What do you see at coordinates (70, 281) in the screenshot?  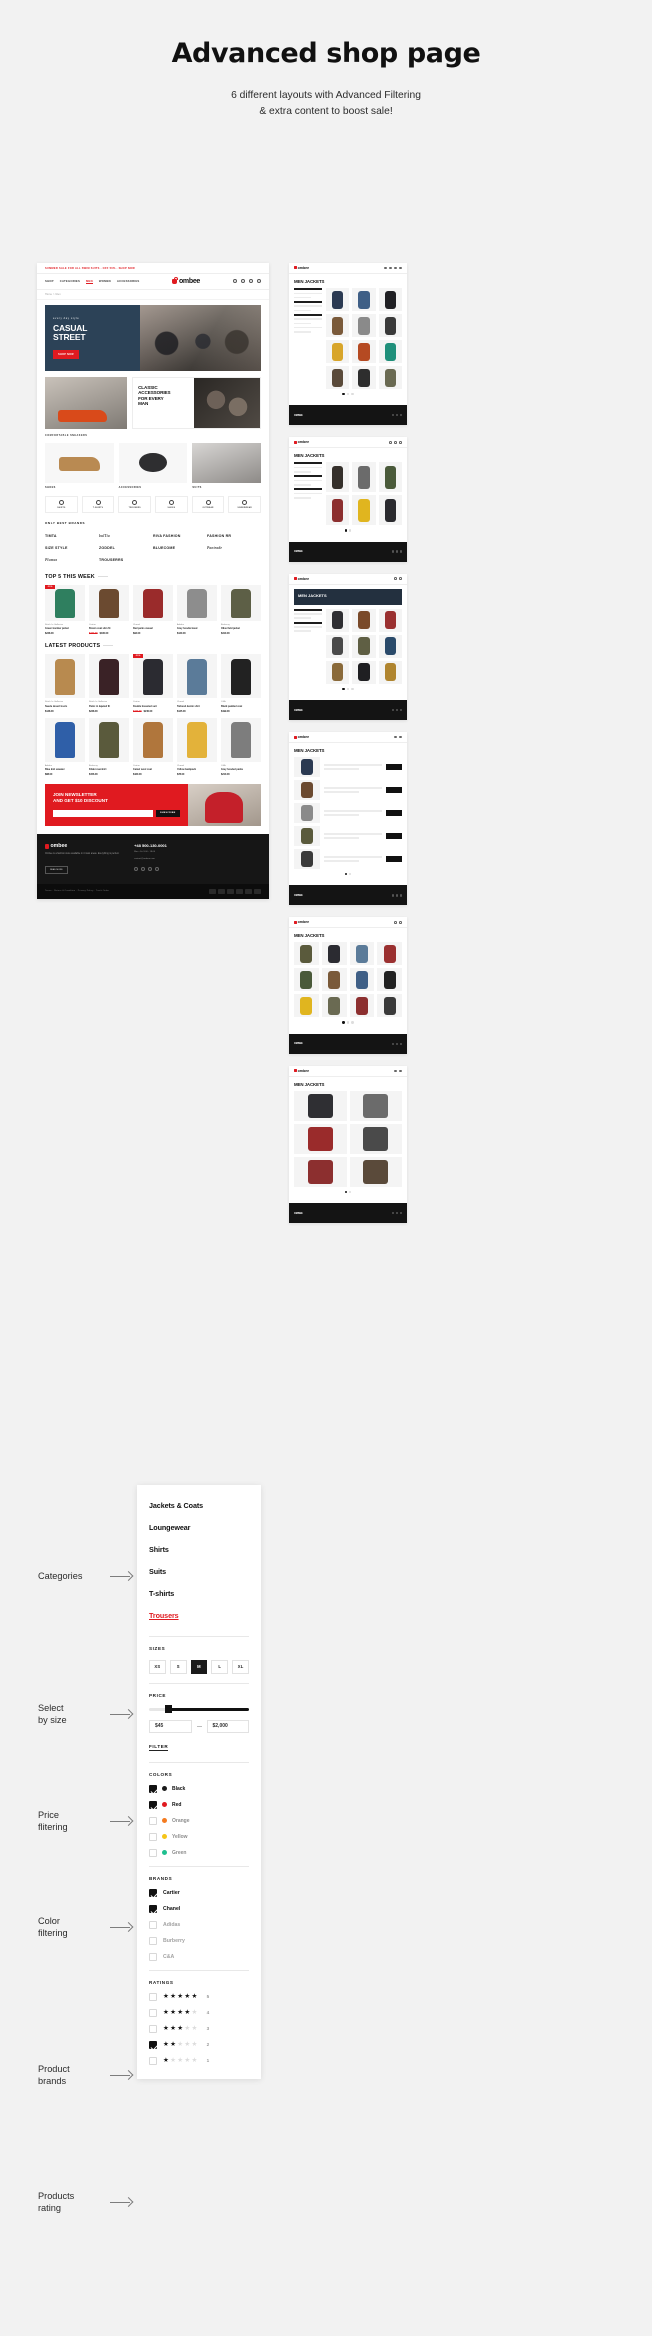 I see `nav-item-categories: CATEGORIES` at bounding box center [70, 281].